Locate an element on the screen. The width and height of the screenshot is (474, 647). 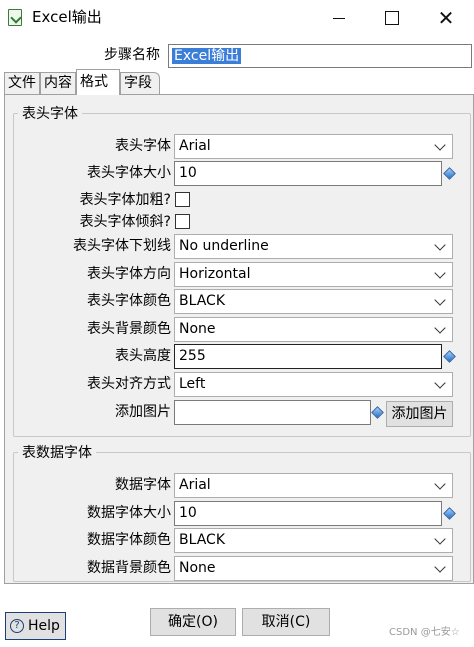
data-font-group-title: 表数据字体 is located at coordinates (57, 453).